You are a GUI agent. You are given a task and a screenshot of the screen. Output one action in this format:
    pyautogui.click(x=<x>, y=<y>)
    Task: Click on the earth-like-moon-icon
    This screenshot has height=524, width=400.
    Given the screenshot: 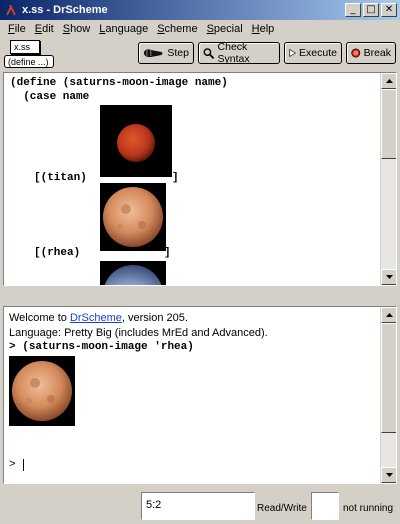 What is the action you would take?
    pyautogui.click(x=133, y=275)
    